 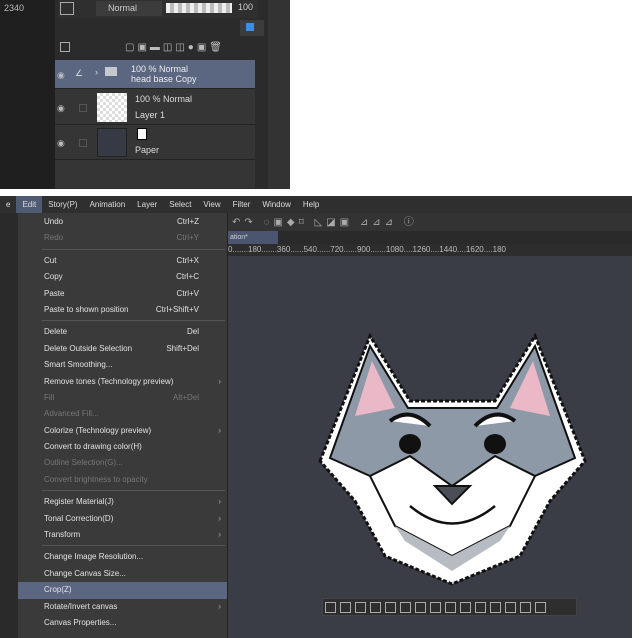 What do you see at coordinates (245, 7) in the screenshot?
I see `opacity-value: 100` at bounding box center [245, 7].